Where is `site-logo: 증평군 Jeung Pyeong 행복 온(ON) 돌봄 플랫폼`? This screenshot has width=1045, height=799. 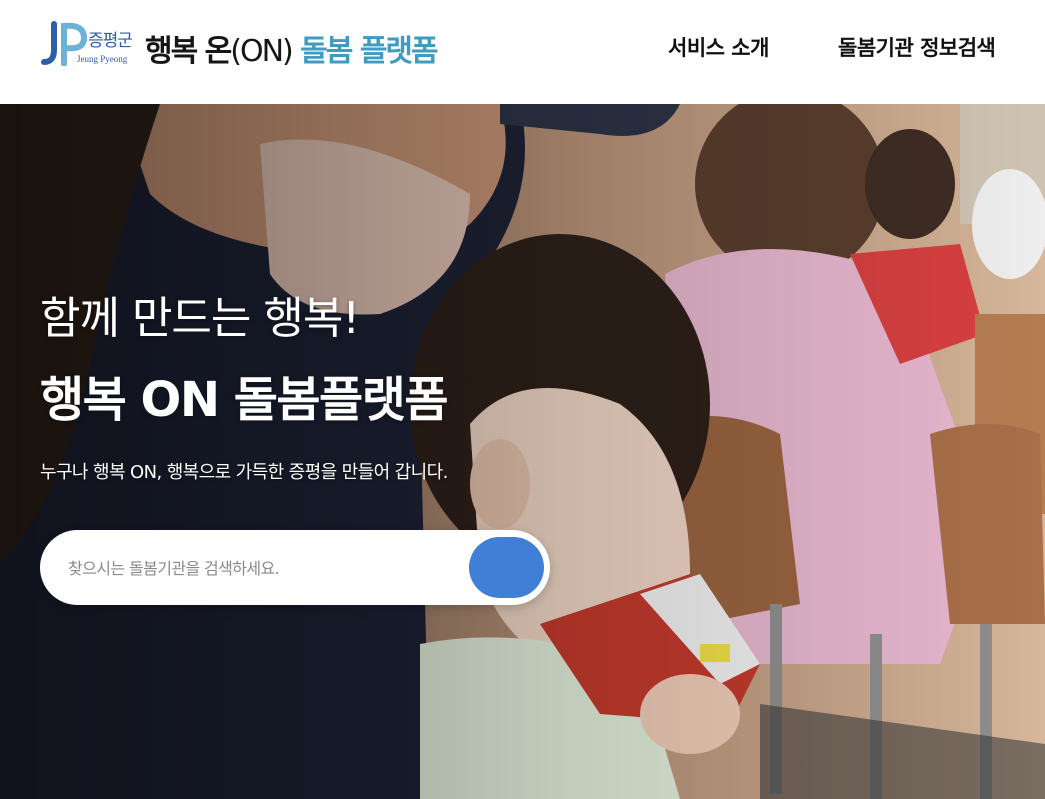
site-logo: 증평군 Jeung Pyeong 행복 온(ON) 돌봄 플랫폼 is located at coordinates (250, 44).